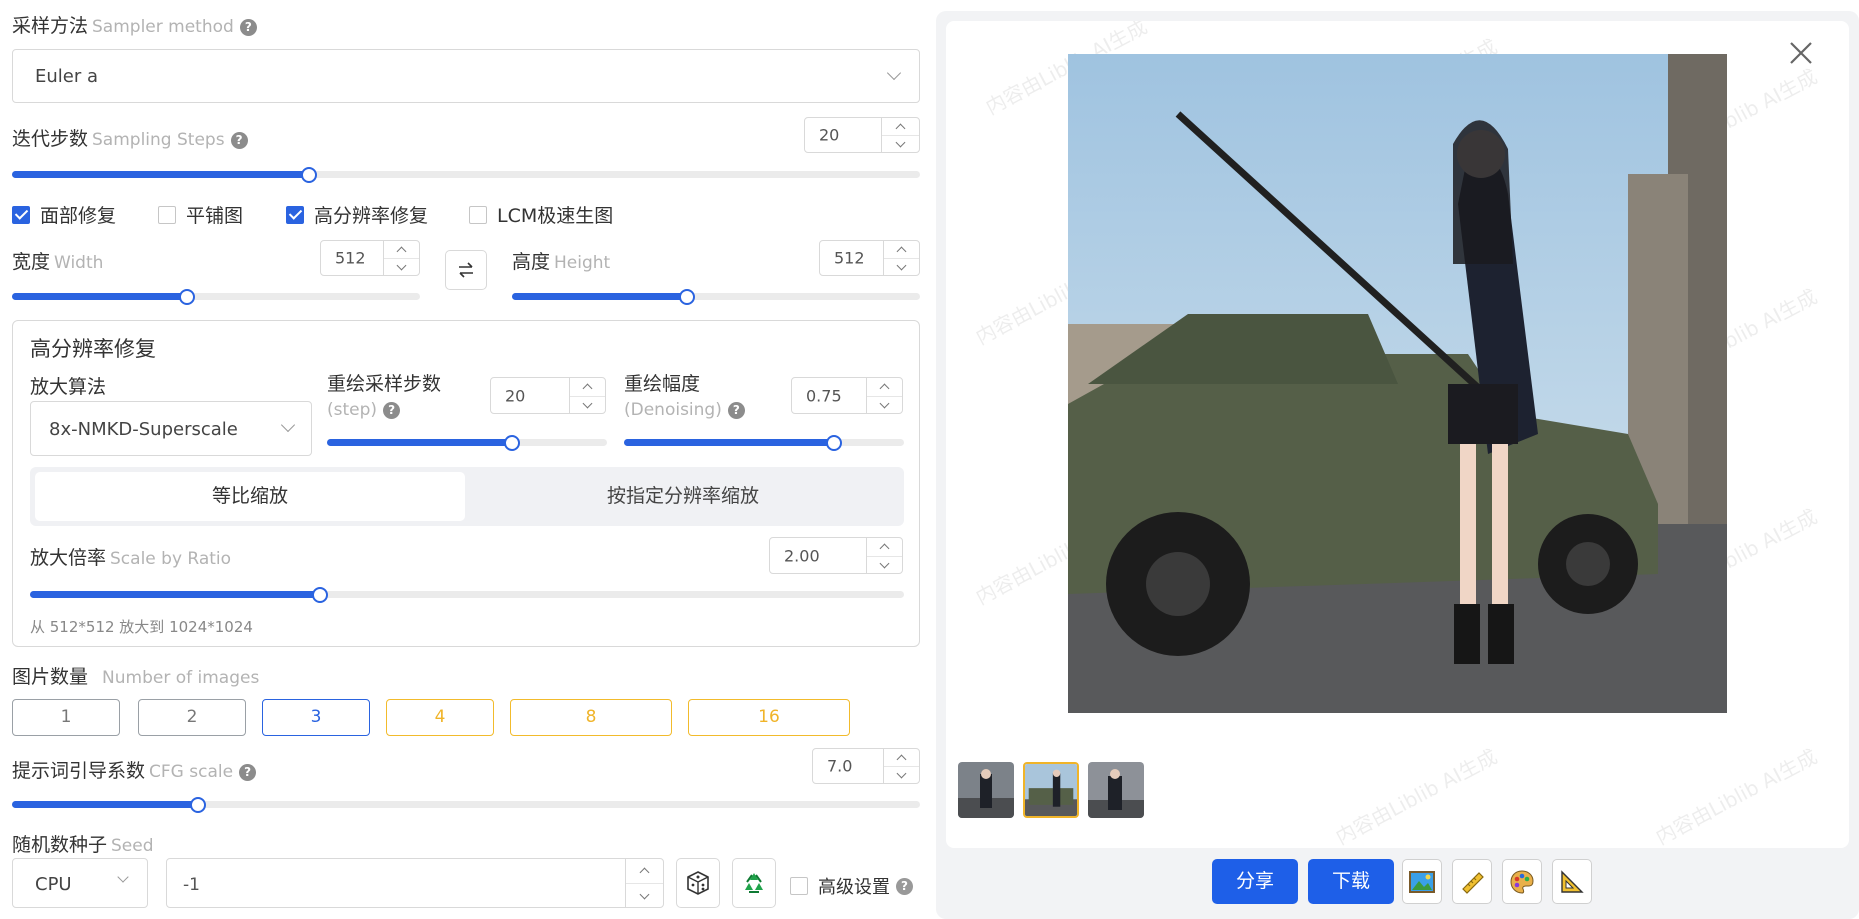 The width and height of the screenshot is (1859, 919). Describe the element at coordinates (66, 717) in the screenshot. I see `num-images-1-button: 1` at that location.